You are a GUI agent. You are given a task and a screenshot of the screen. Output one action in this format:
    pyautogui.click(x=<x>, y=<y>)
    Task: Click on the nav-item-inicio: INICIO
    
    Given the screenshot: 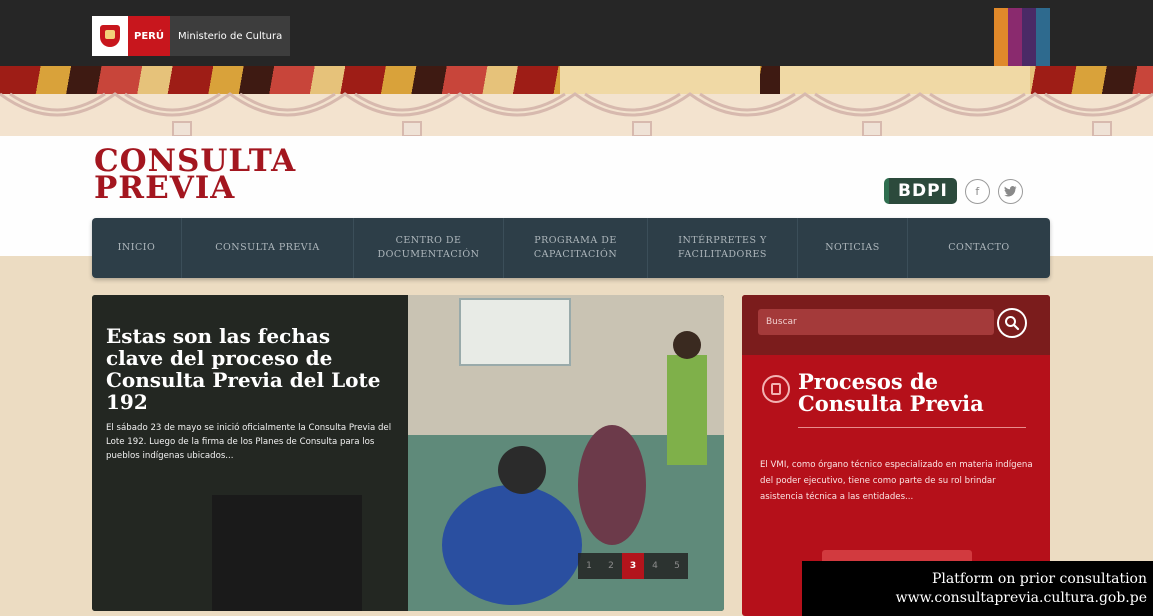 What is the action you would take?
    pyautogui.click(x=137, y=248)
    